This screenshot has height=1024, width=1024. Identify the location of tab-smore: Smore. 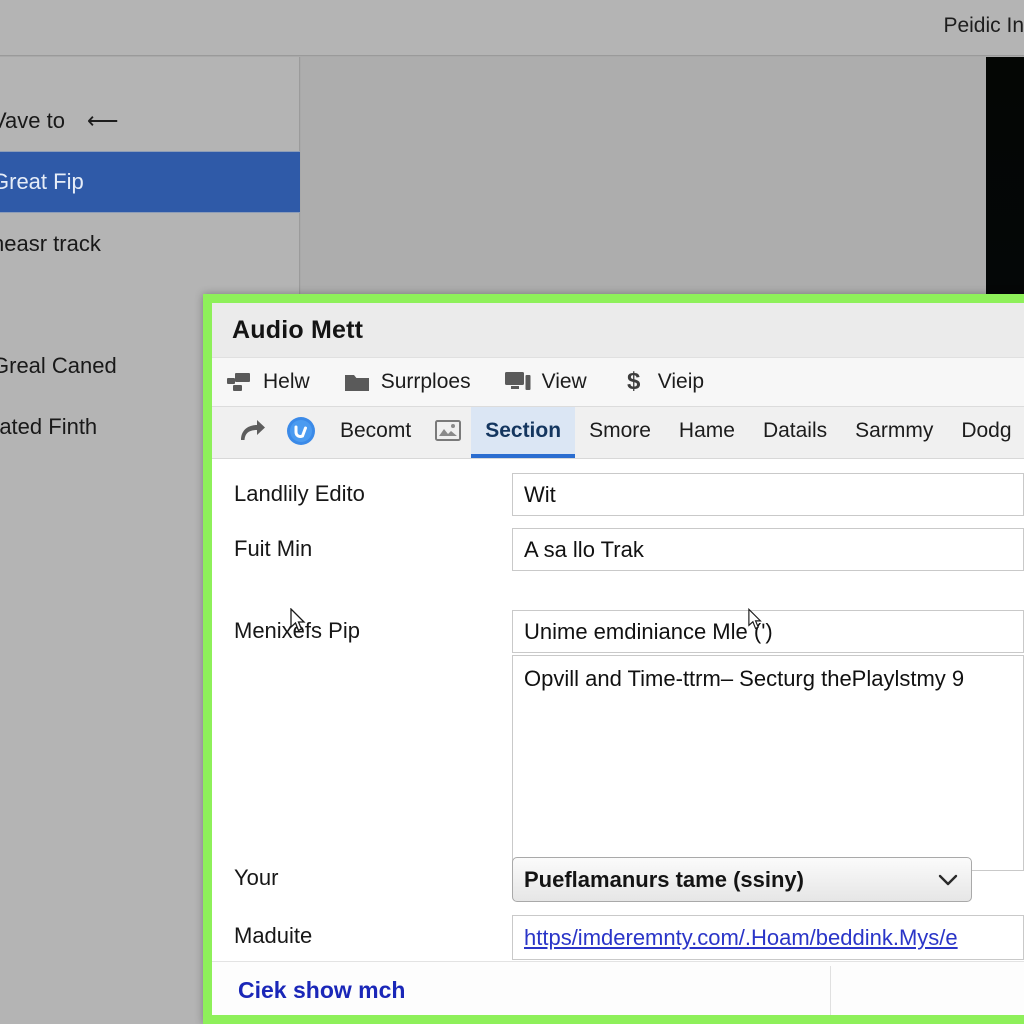
(620, 432).